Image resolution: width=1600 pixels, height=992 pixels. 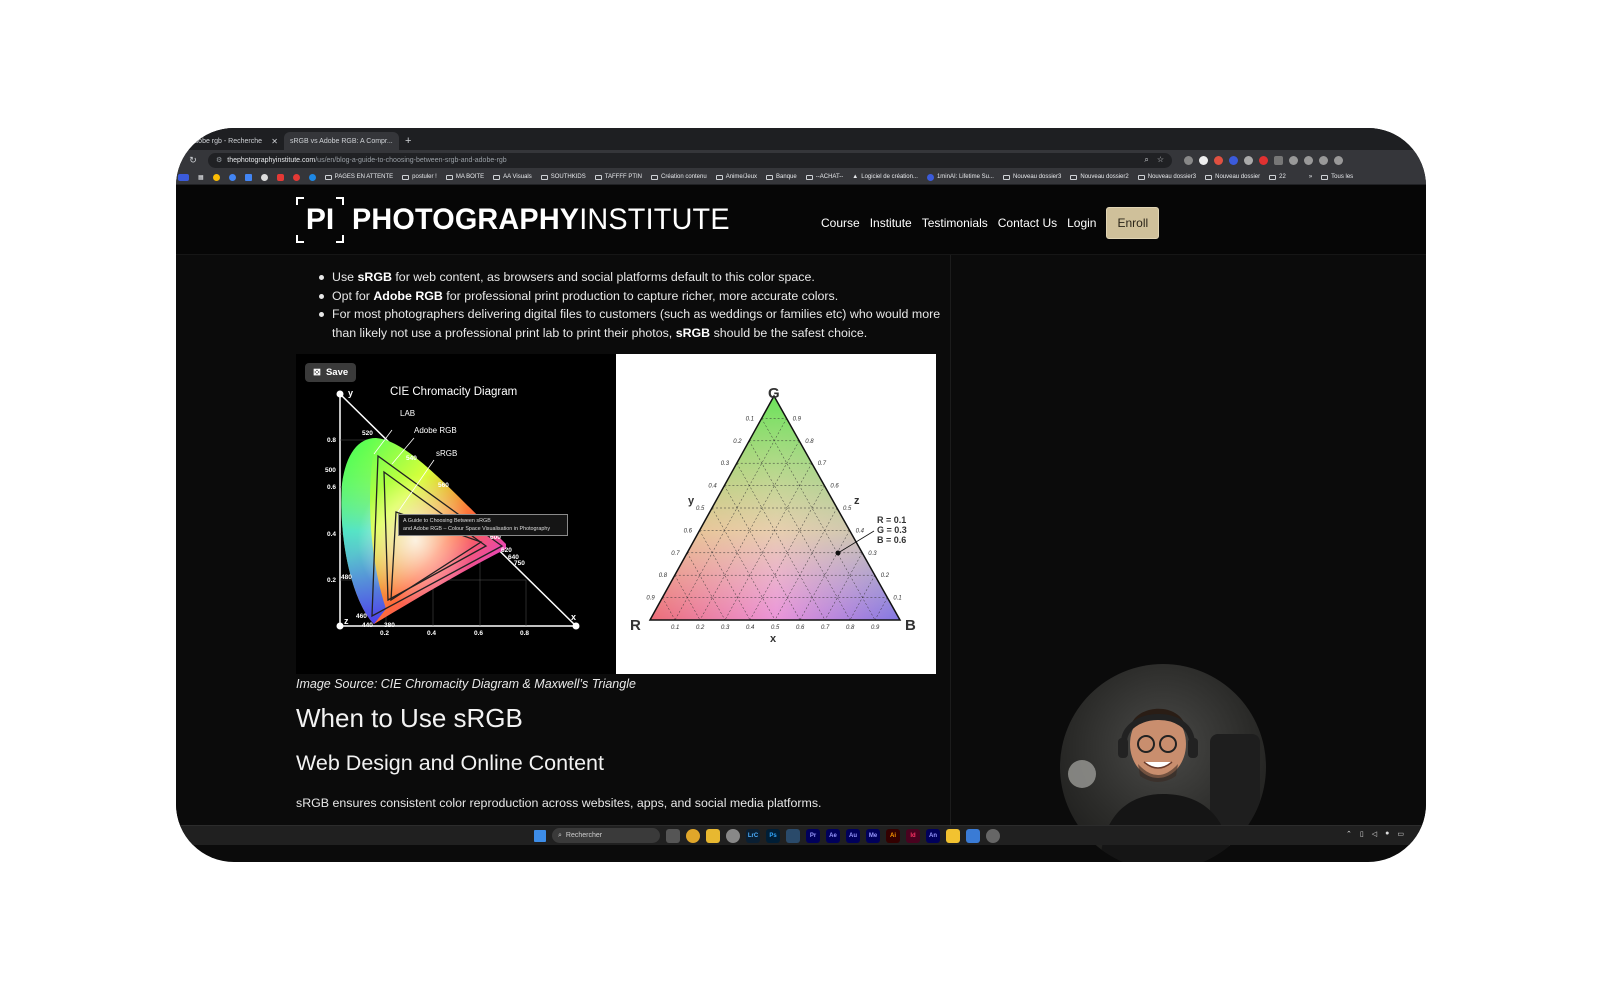 What do you see at coordinates (1323, 160) in the screenshot?
I see `download-icon` at bounding box center [1323, 160].